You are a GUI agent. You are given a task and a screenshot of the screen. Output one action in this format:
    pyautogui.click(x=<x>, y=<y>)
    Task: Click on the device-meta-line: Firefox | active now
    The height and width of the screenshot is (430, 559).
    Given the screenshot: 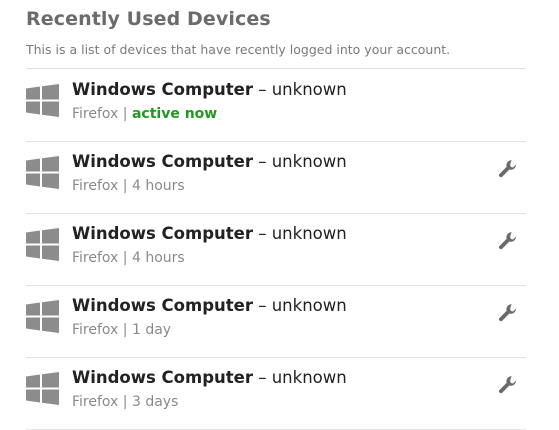 What is the action you would take?
    pyautogui.click(x=144, y=114)
    